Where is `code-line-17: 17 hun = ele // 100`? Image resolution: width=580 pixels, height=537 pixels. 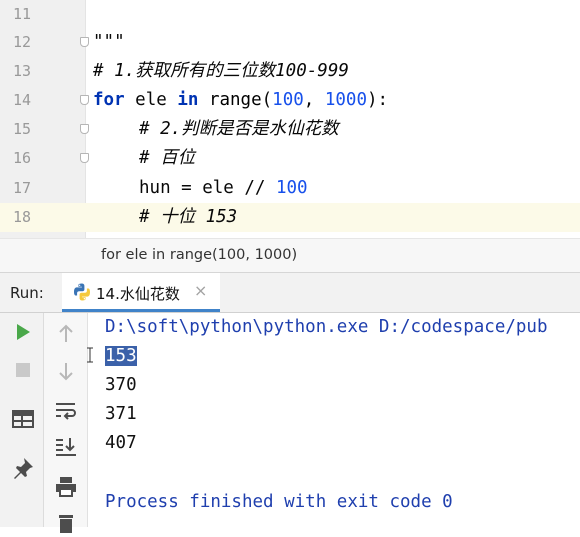
code-line-17: 17 hun = ele // 100 is located at coordinates (290, 188).